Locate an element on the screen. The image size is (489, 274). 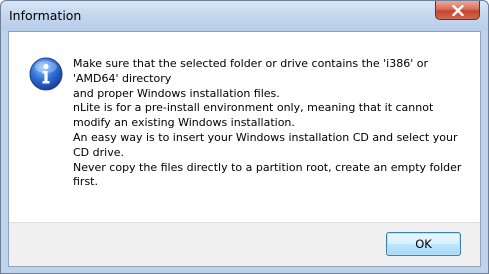
message-line: 'AMD64' directory is located at coordinates (122, 78).